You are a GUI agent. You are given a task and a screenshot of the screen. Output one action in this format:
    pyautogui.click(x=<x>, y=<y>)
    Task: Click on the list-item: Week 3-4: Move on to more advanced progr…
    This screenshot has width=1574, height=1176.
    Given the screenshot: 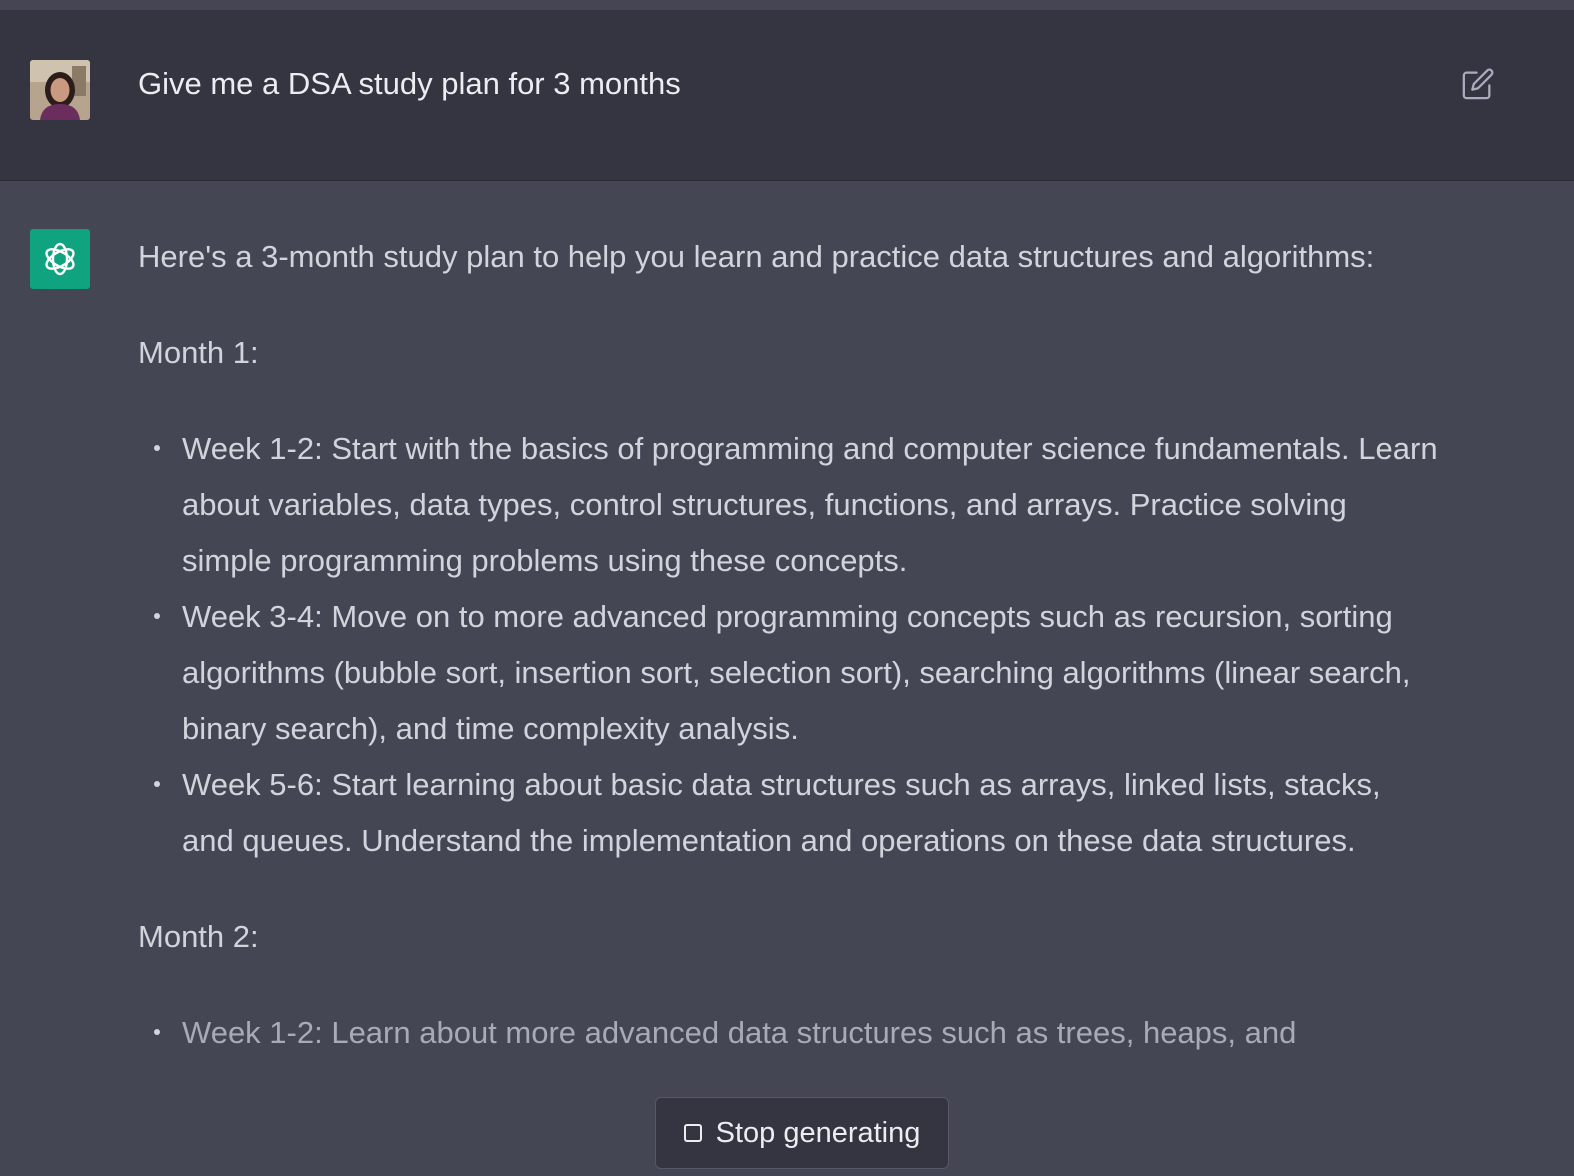 What is the action you would take?
    pyautogui.click(x=796, y=673)
    